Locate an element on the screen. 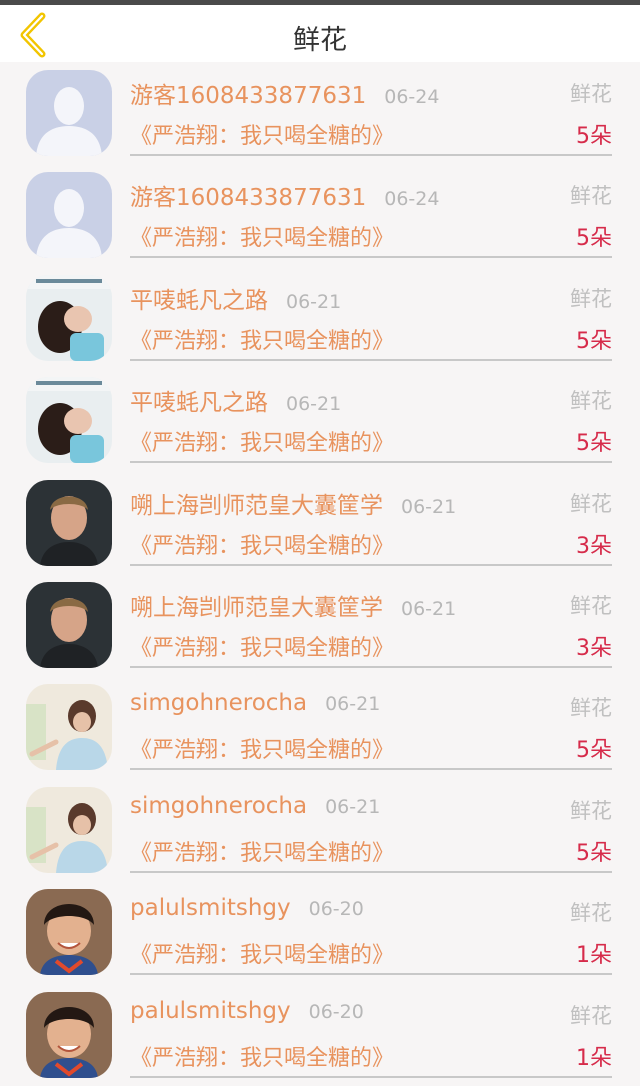 Image resolution: width=640 pixels, height=1086 pixels. header-bar: 鲜花 is located at coordinates (320, 33).